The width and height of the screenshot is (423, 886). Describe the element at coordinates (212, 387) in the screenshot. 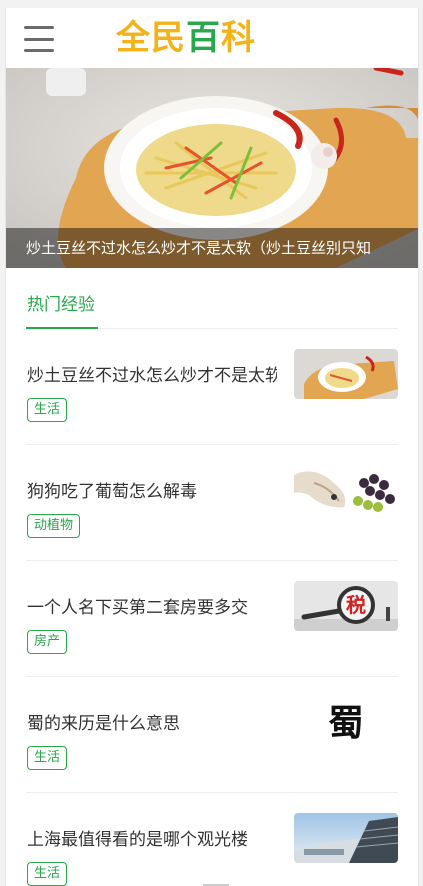

I see `list-item: 炒土豆丝不过水怎么炒才不是太软 生活` at that location.